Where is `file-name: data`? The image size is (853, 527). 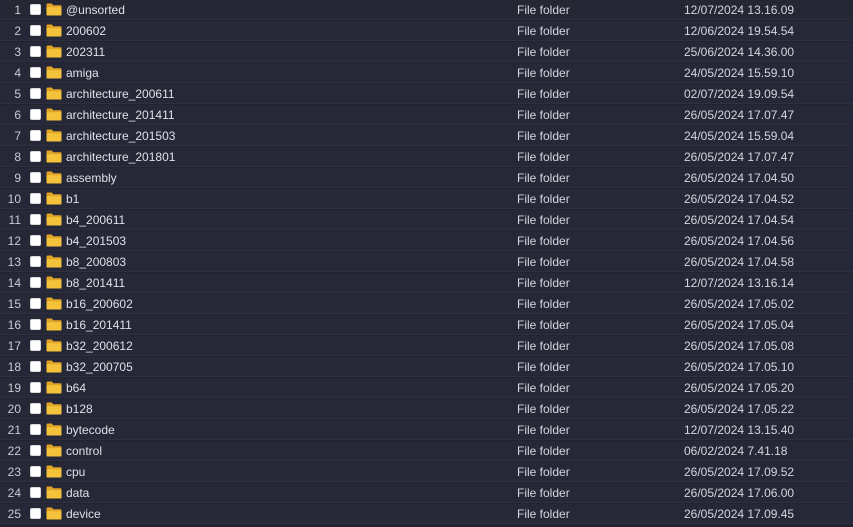 file-name: data is located at coordinates (77, 493).